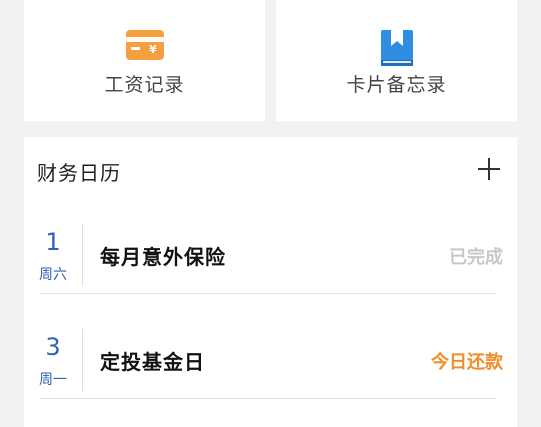  I want to click on finance-calendar-title: 财务日历, so click(79, 173).